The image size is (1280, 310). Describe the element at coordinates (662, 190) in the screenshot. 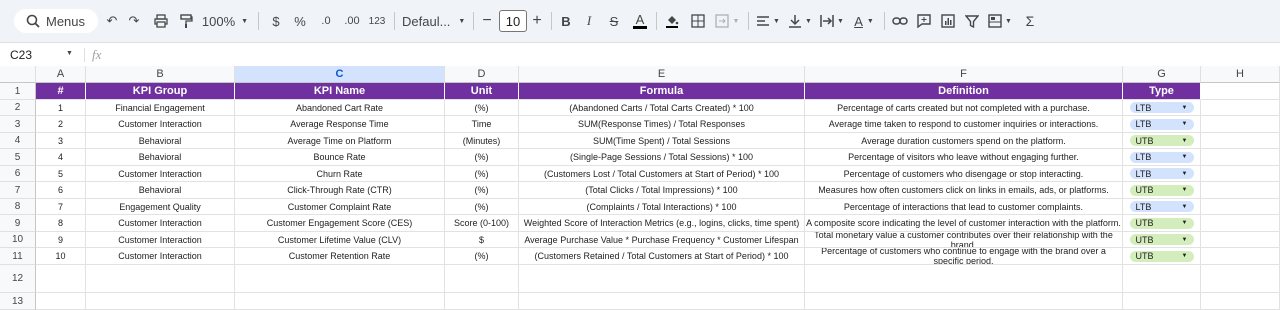

I see `table-cell: (Total Clicks / Total Impressions) * 100` at that location.